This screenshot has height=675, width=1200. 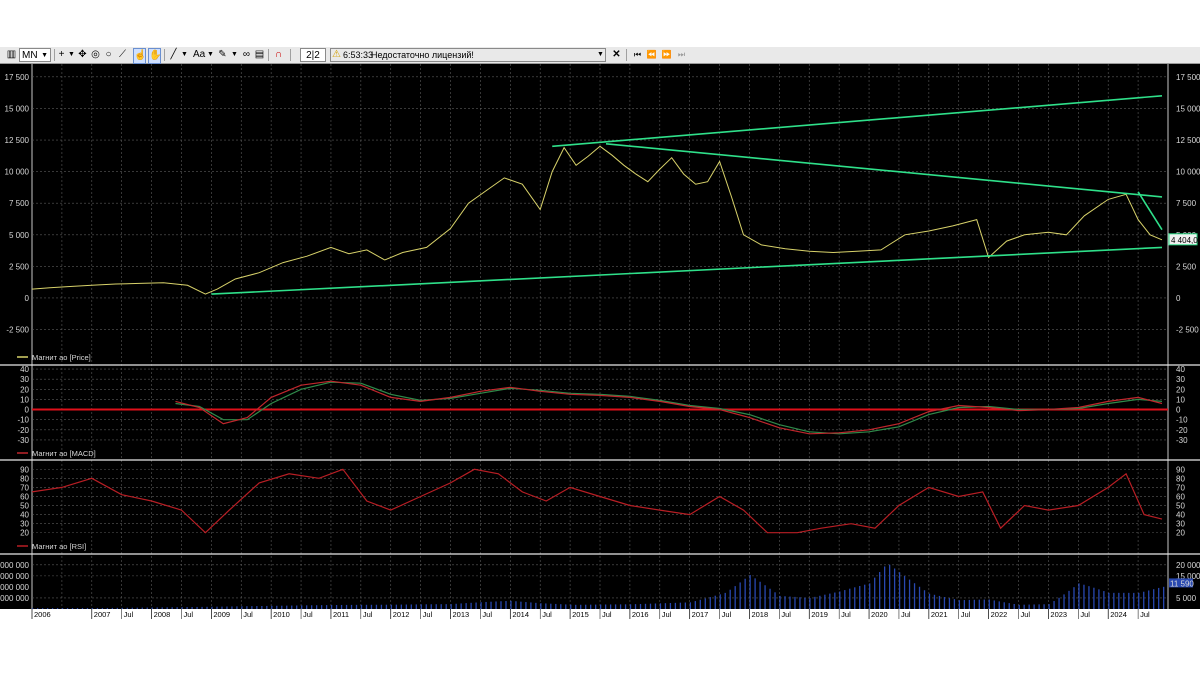 I want to click on date-label: 2009, so click(x=221, y=614).